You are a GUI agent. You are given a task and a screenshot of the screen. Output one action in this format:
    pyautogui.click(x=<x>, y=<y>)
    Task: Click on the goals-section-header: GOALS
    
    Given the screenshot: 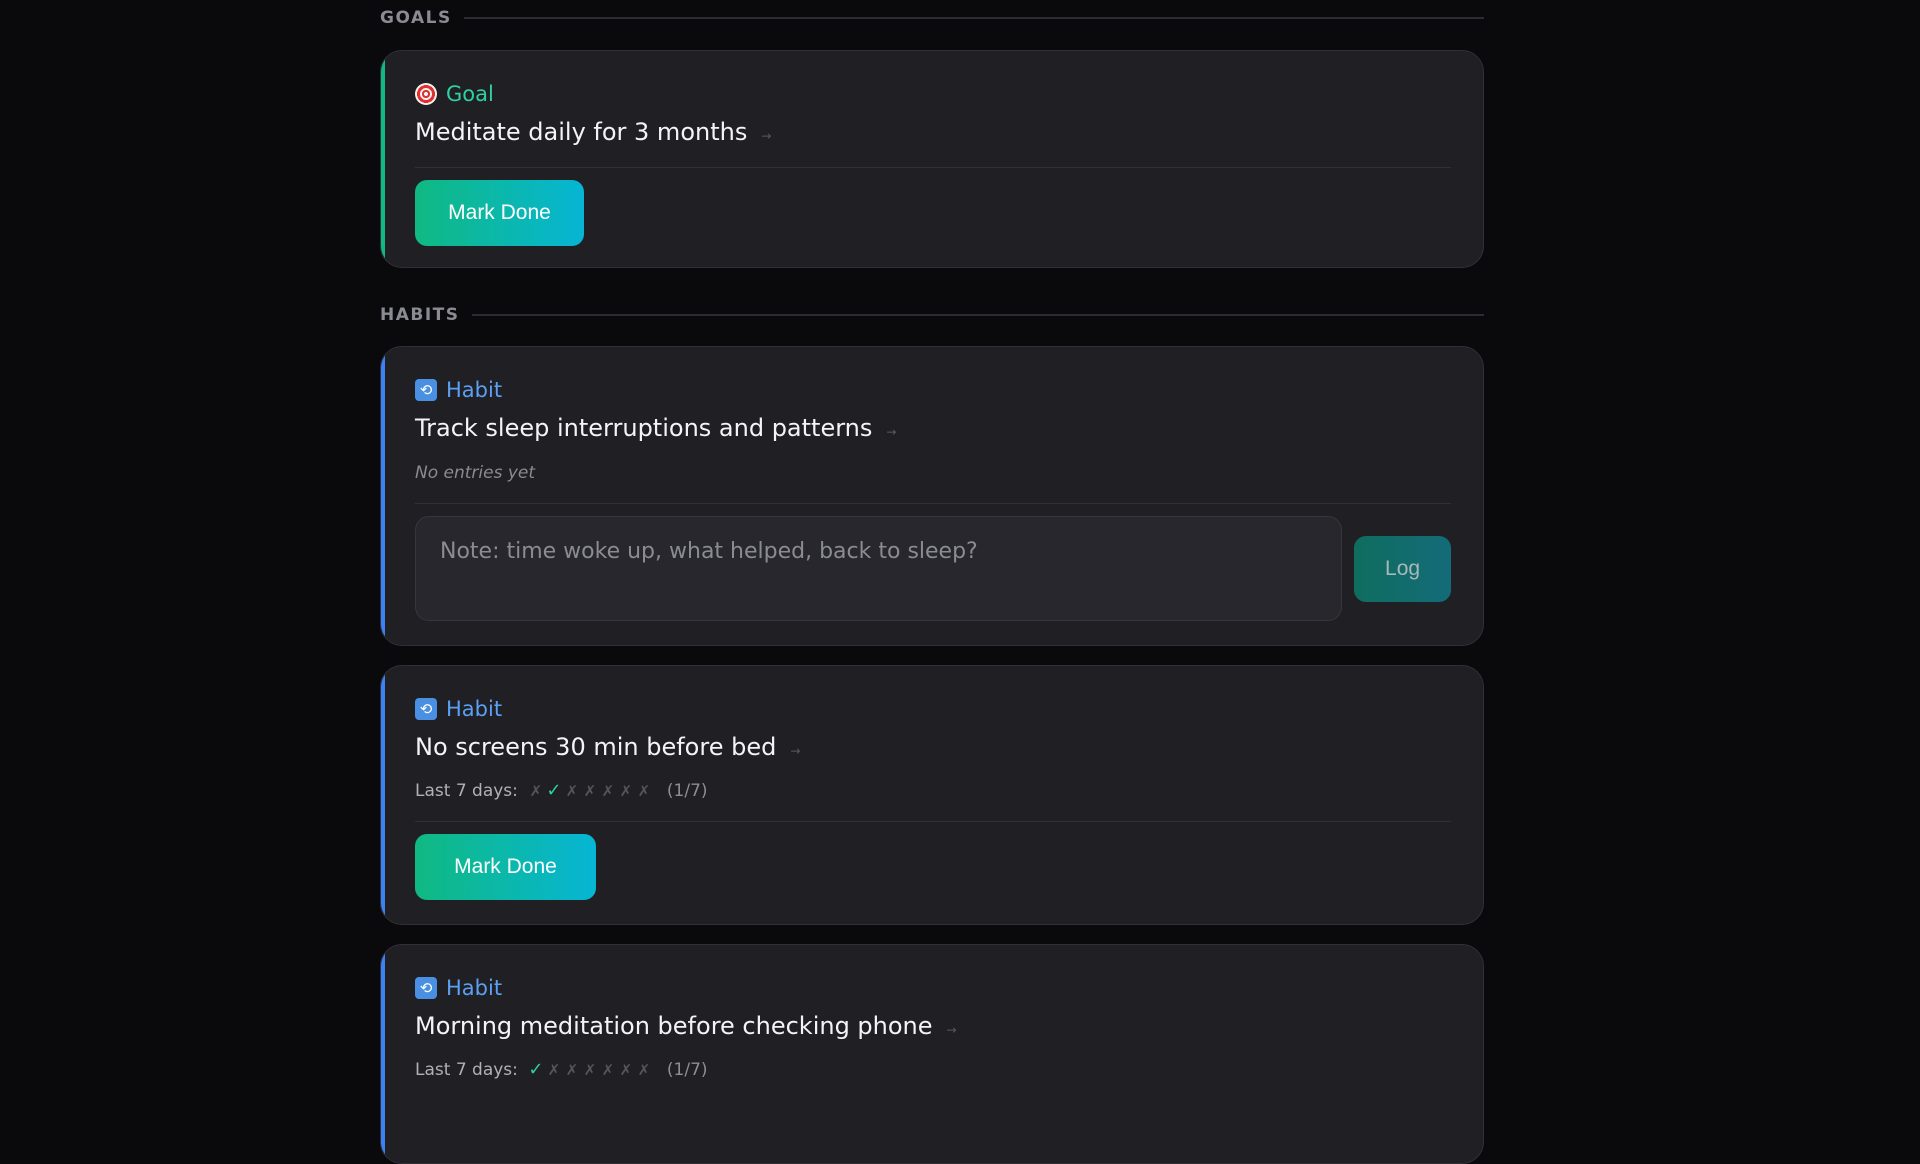 What is the action you would take?
    pyautogui.click(x=932, y=18)
    